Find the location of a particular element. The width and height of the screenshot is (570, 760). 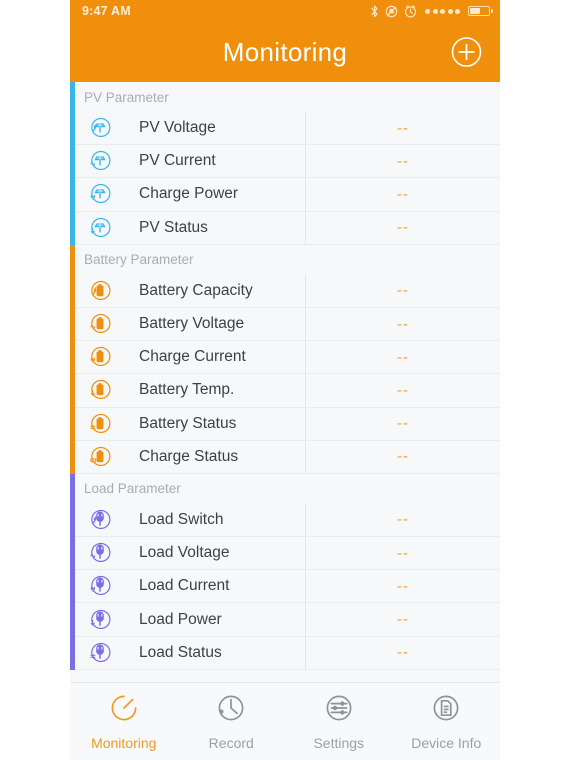

battery-icon is located at coordinates (480, 11).